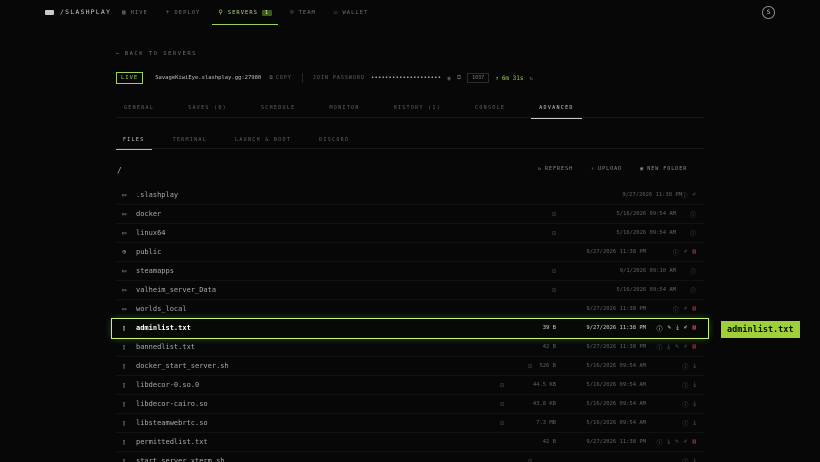 The image size is (820, 462). What do you see at coordinates (410, 309) in the screenshot?
I see `file-row: ▭ worlds_local 9/27/2026 11:38 PM ⓘ ✐ ▥` at bounding box center [410, 309].